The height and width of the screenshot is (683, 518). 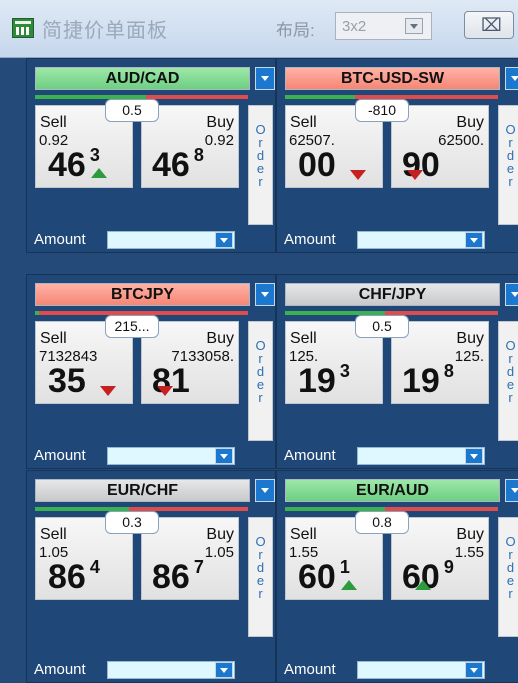 What do you see at coordinates (423, 585) in the screenshot?
I see `buy-up-arrow-icon` at bounding box center [423, 585].